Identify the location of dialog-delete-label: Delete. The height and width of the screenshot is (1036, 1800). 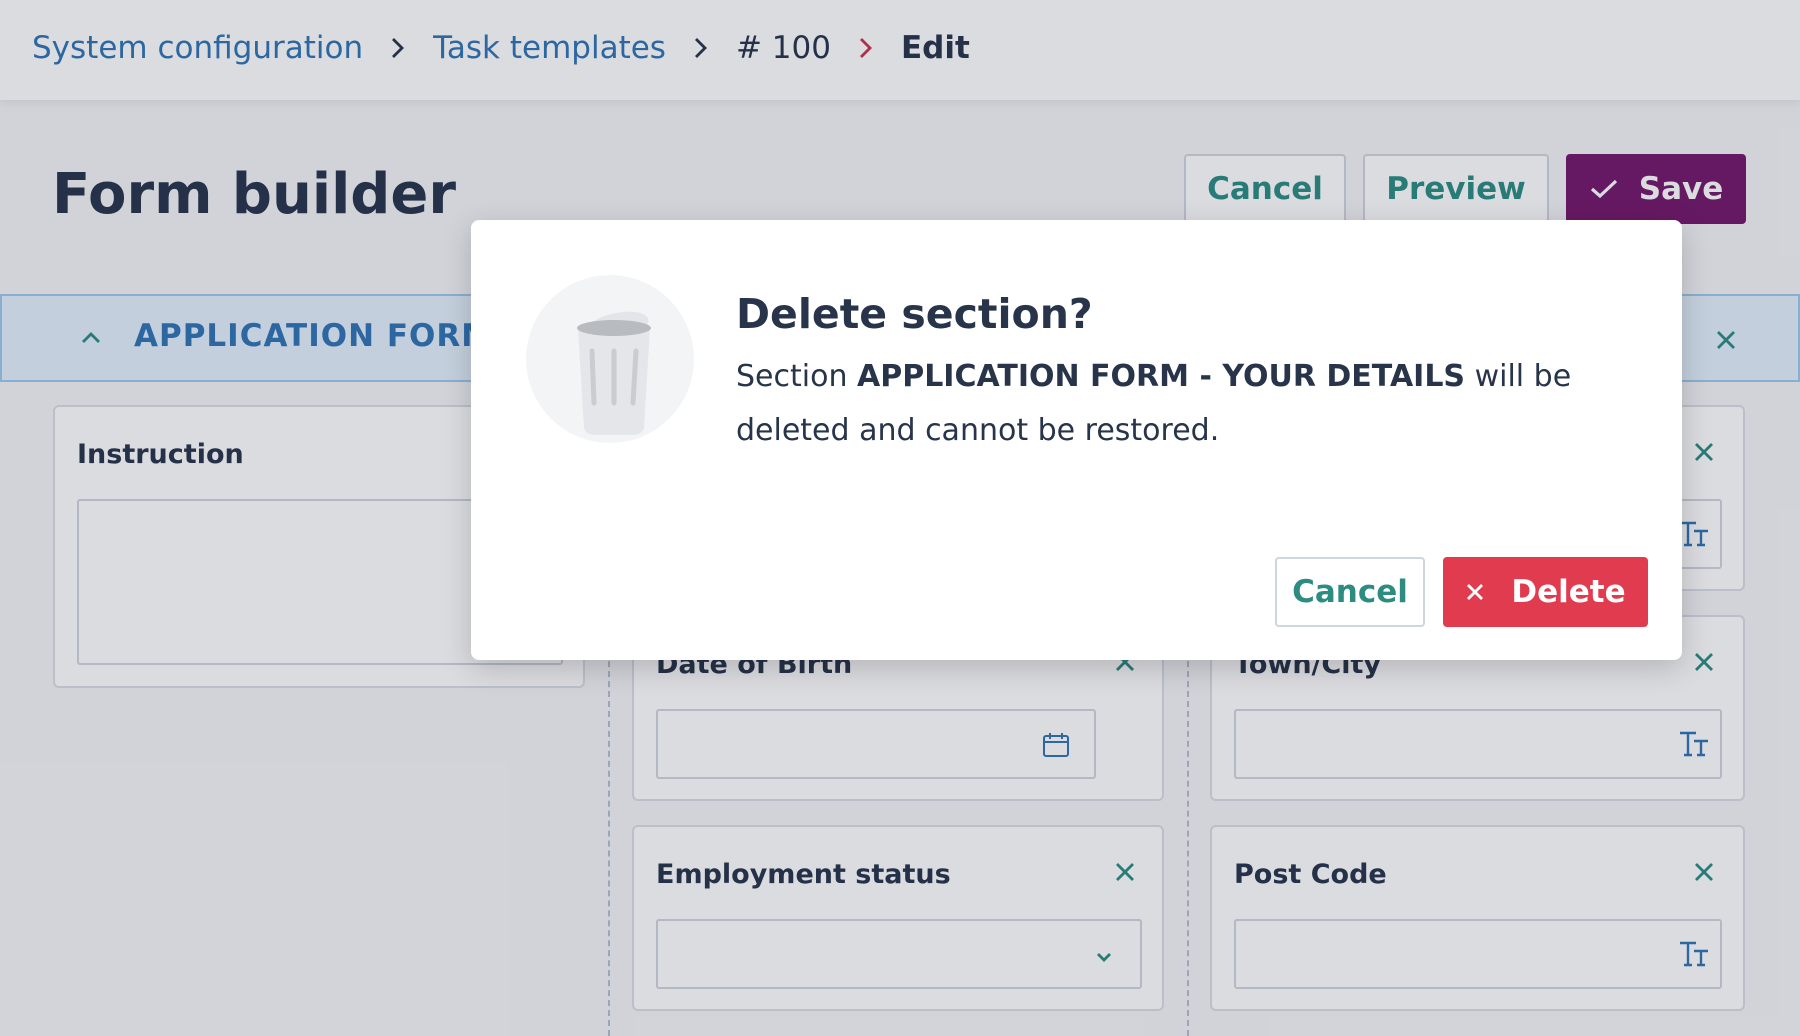
(1568, 592).